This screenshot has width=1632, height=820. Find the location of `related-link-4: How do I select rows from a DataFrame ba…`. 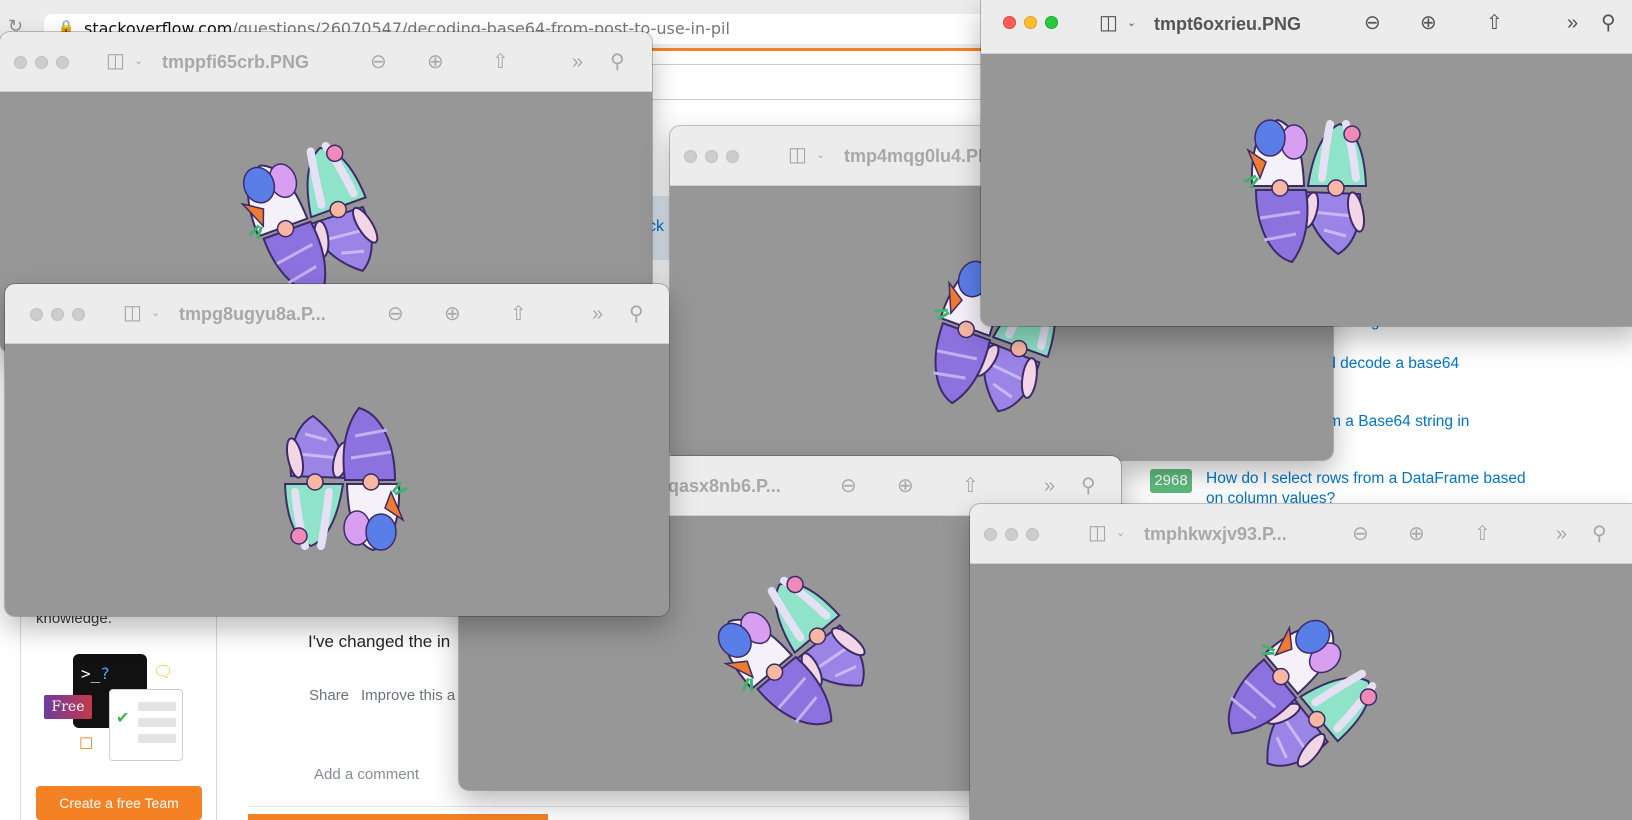

related-link-4: How do I select rows from a DataFrame ba… is located at coordinates (1371, 489).